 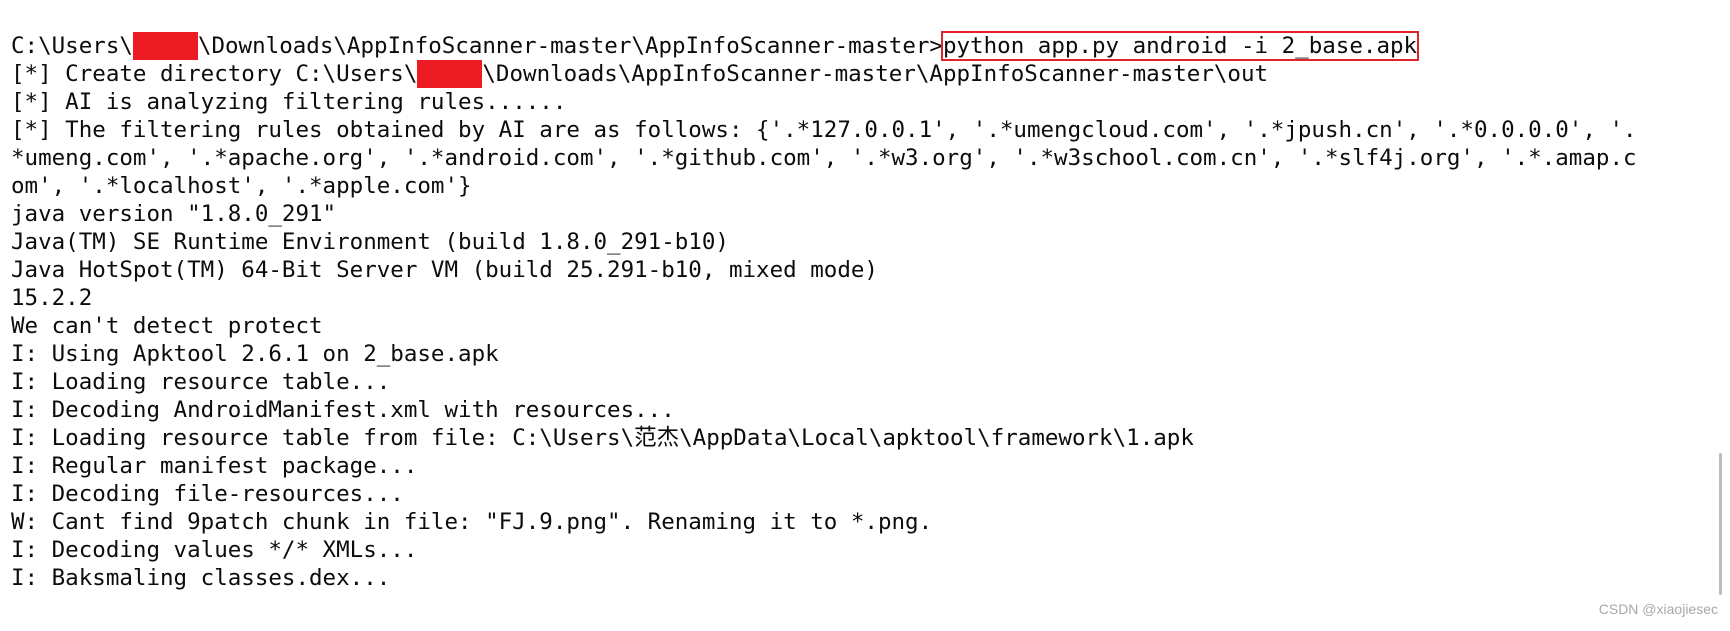 I want to click on output-line: om', '.*localhost', '.*apple.com'}, so click(x=241, y=186).